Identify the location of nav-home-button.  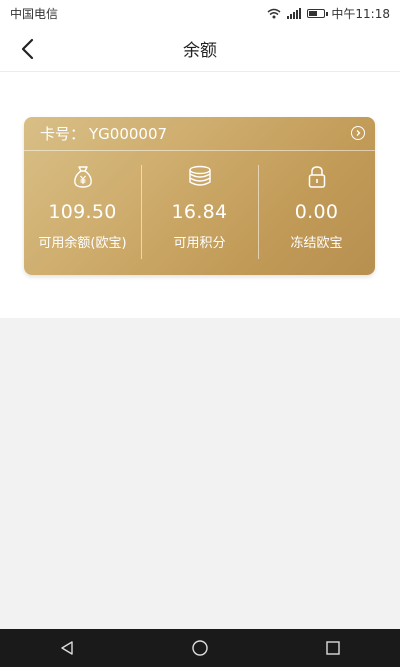
(200, 648).